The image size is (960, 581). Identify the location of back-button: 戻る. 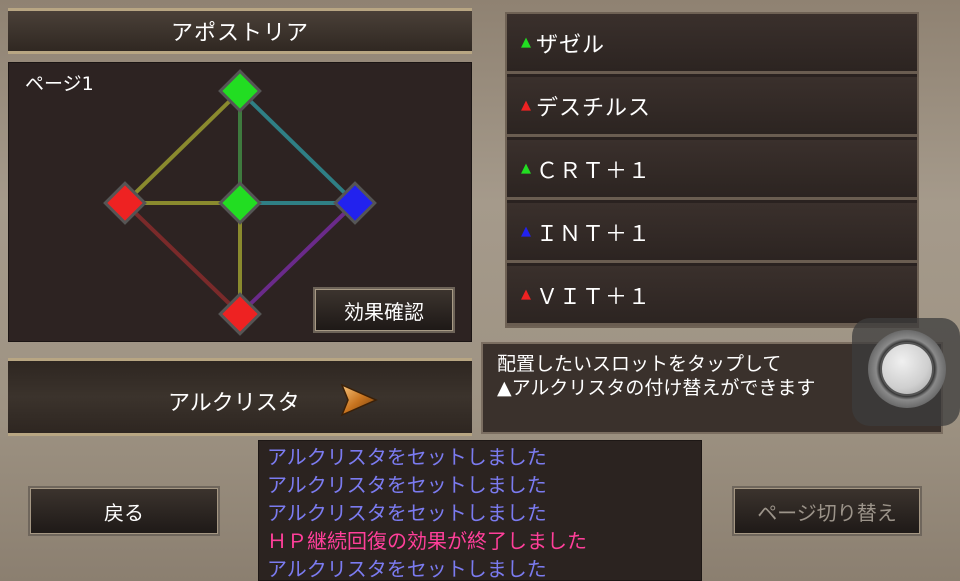
(124, 511).